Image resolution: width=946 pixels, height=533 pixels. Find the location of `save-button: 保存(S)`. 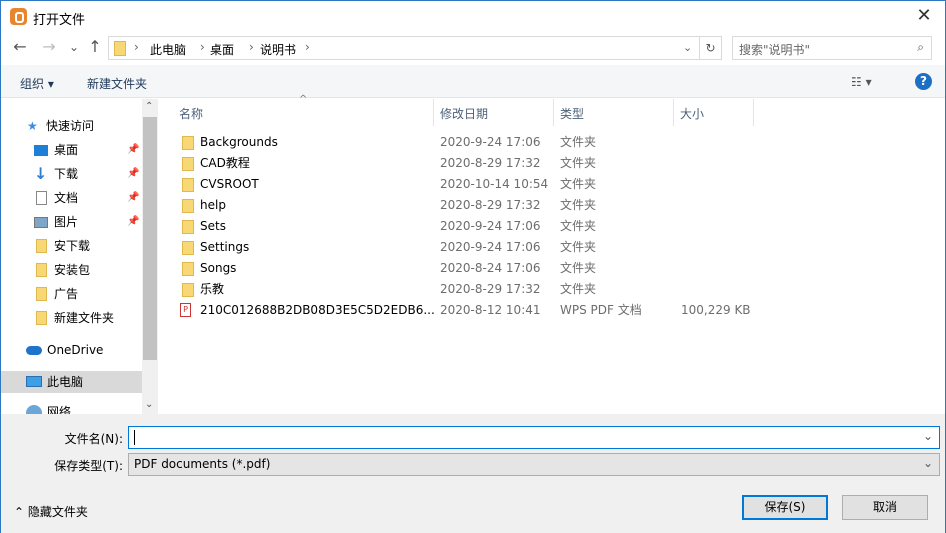

save-button: 保存(S) is located at coordinates (785, 507).